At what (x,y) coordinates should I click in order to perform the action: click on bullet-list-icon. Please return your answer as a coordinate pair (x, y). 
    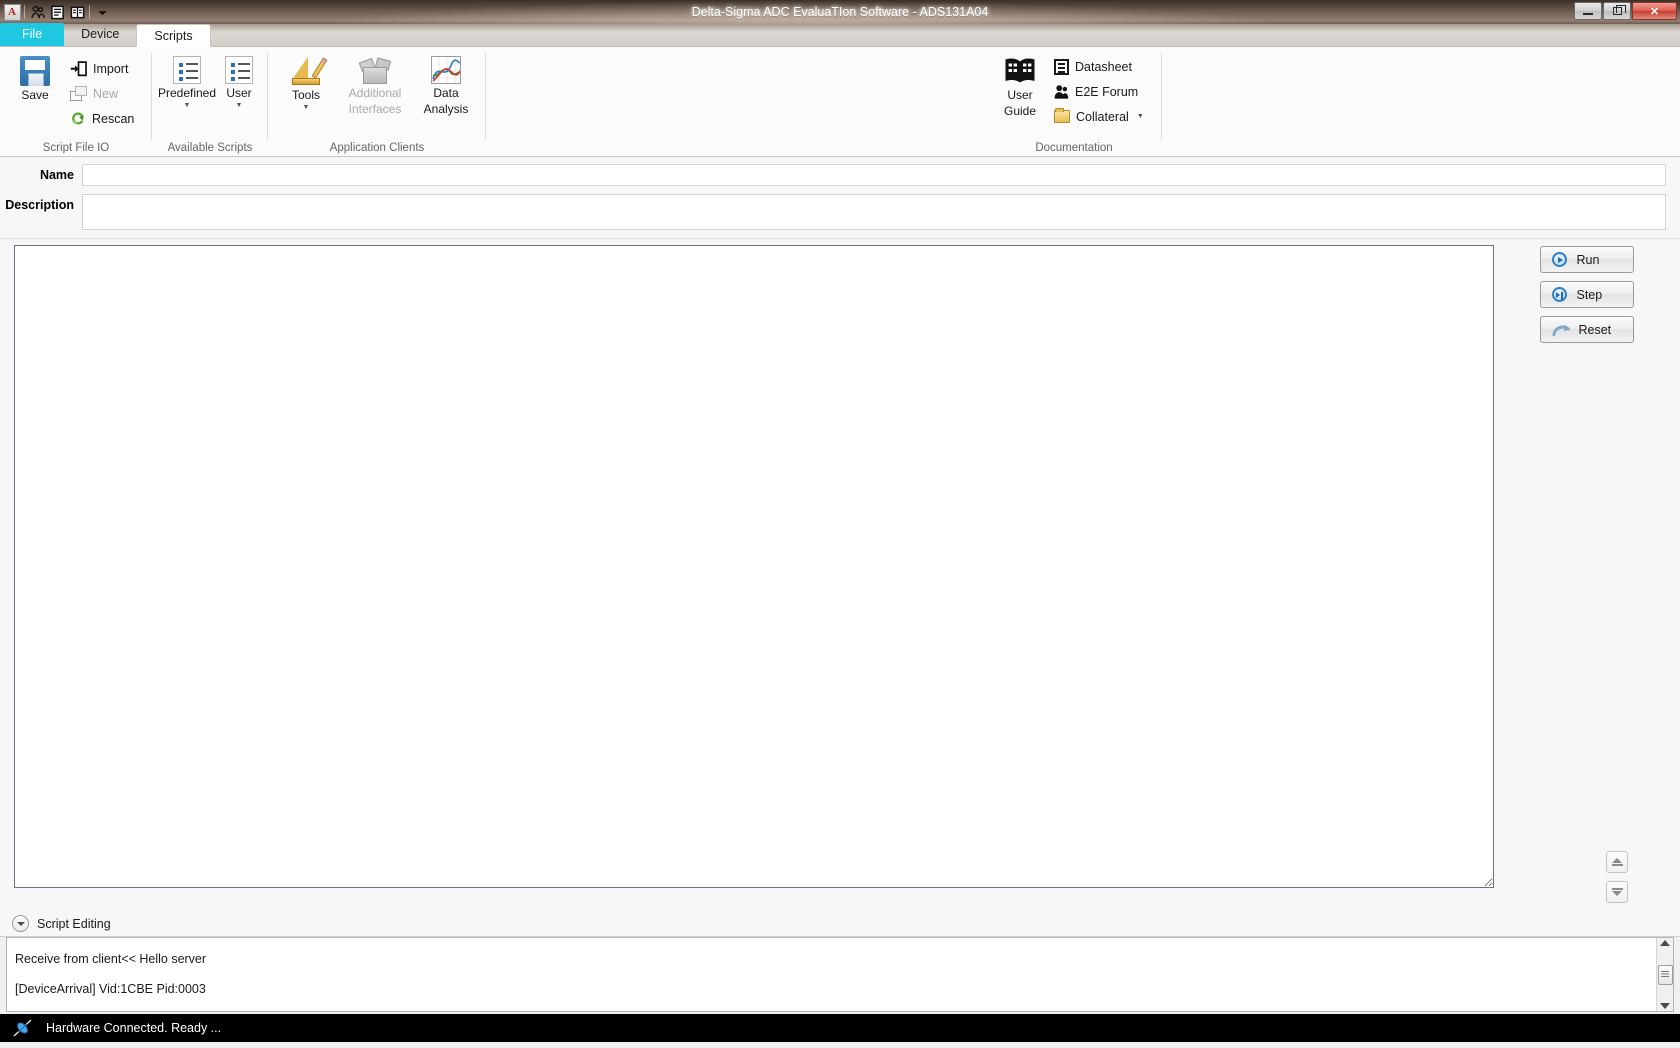
    Looking at the image, I should click on (187, 70).